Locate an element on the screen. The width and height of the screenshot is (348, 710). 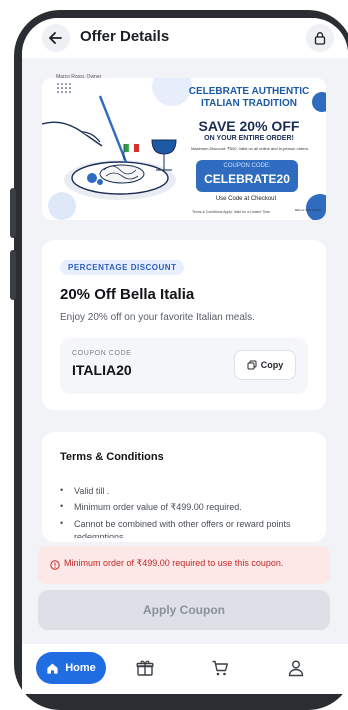
banner-headline: CELEBRATE AUTHENTIC ITALIAN TRADITION is located at coordinates (249, 97).